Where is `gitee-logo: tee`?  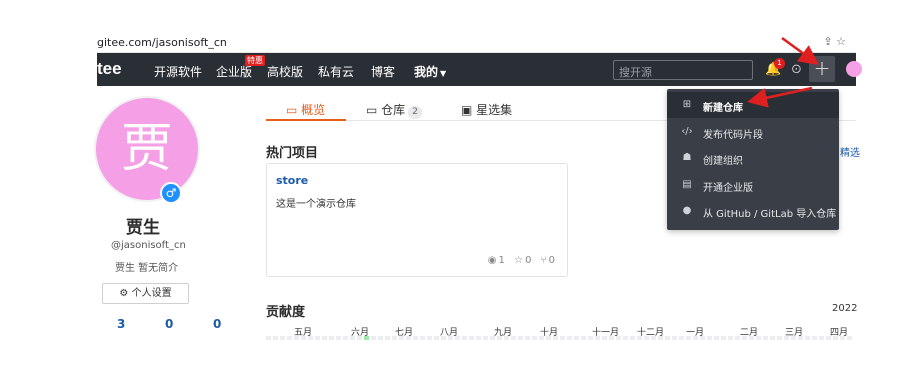
gitee-logo: tee is located at coordinates (109, 69).